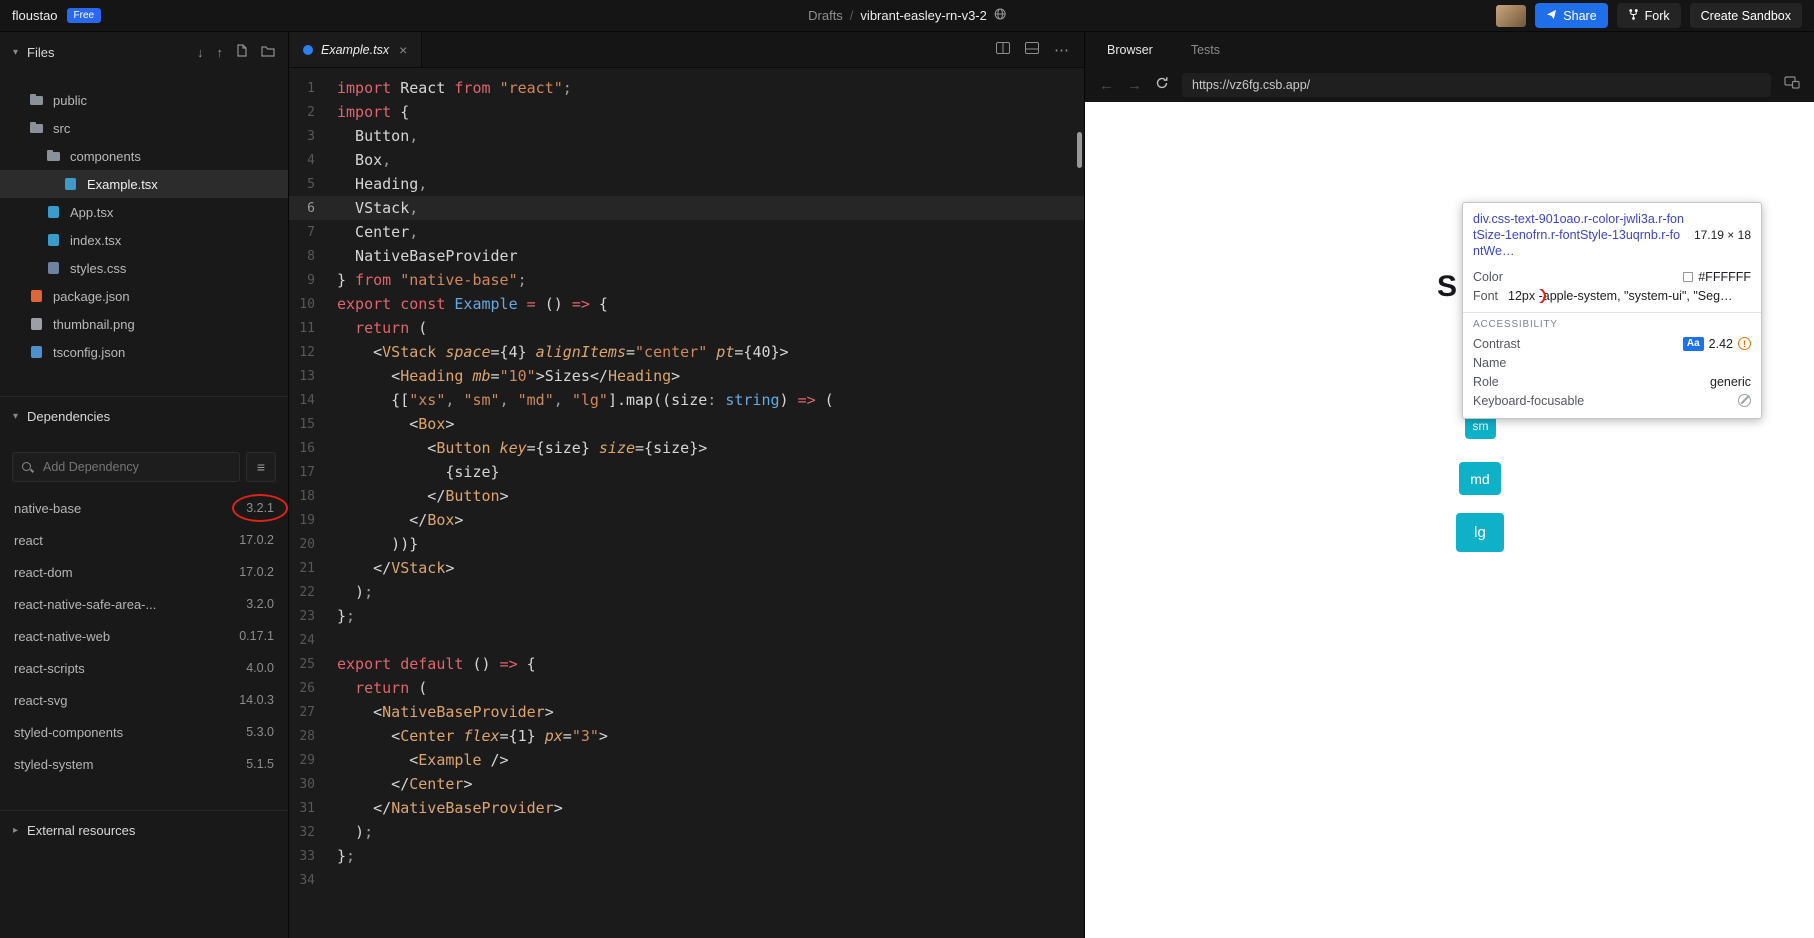 The height and width of the screenshot is (938, 1814). Describe the element at coordinates (144, 604) in the screenshot. I see `dependency-row-react-native-safe-area-...: react-native-safe-area-... 3.2.0` at that location.